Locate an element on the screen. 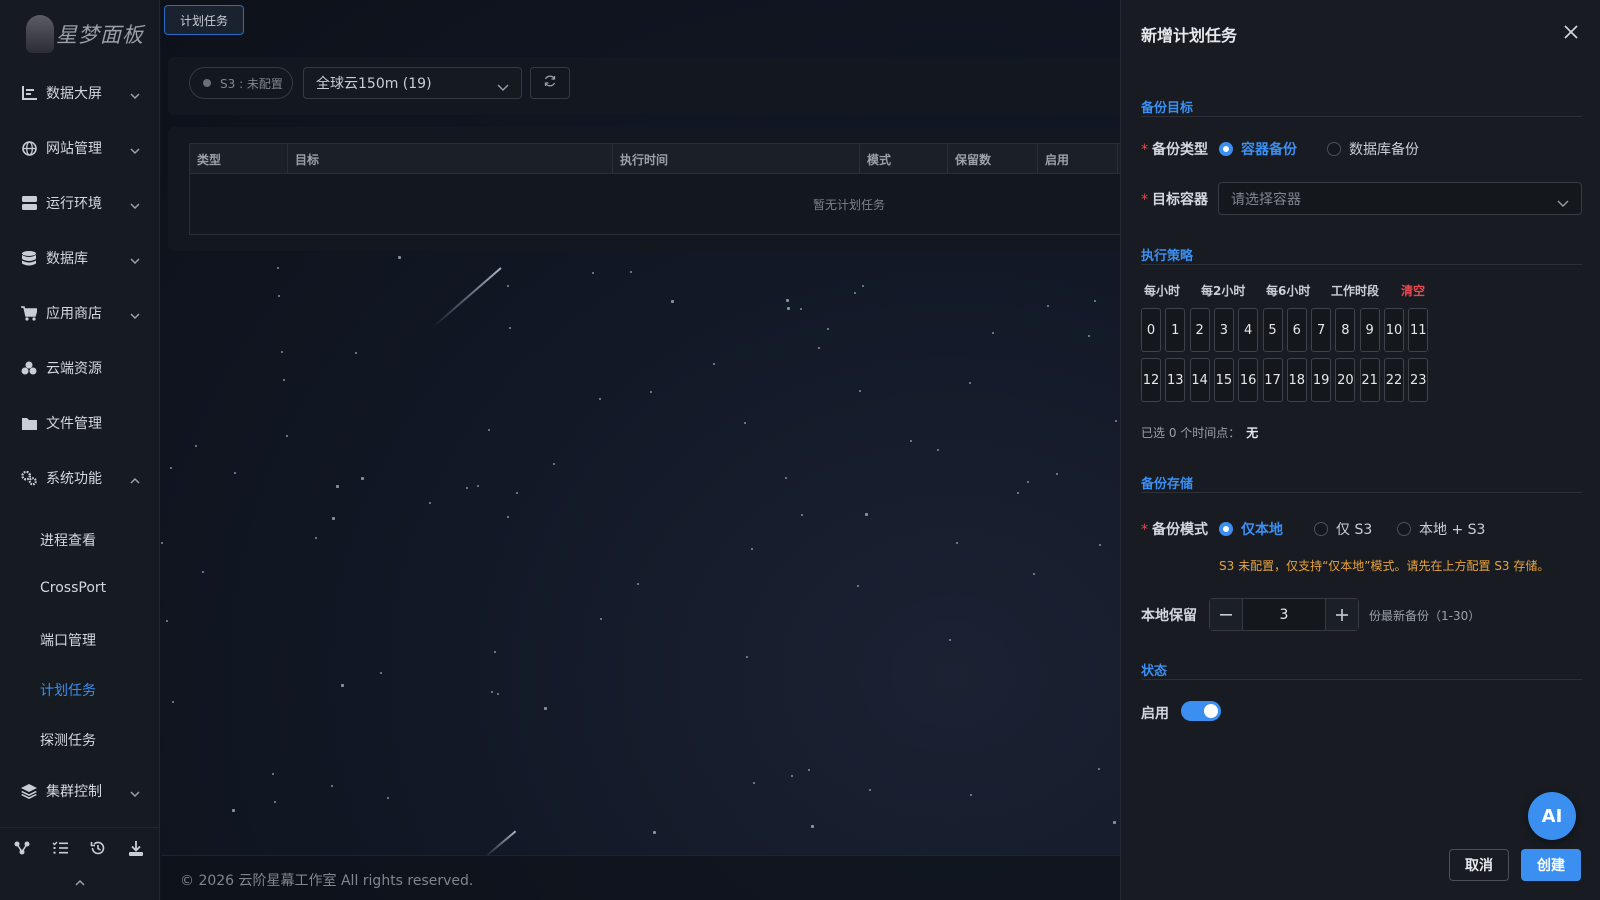  sidebar-item-system: 系统功能 is located at coordinates (80, 478).